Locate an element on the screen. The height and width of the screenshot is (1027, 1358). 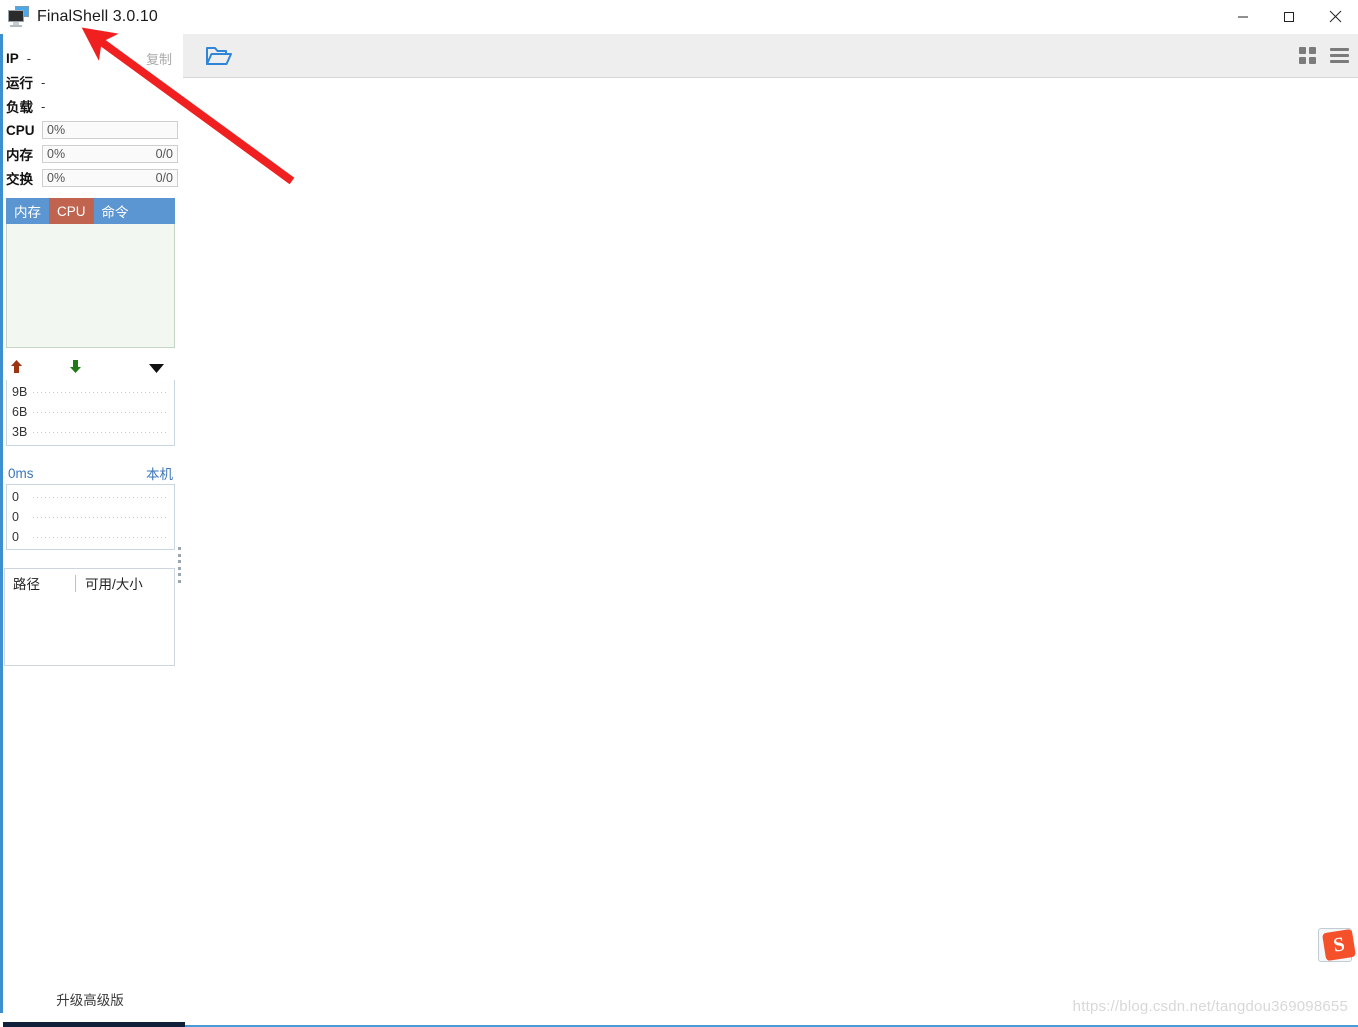
meter-label-memory: 内存 is located at coordinates (19, 155).